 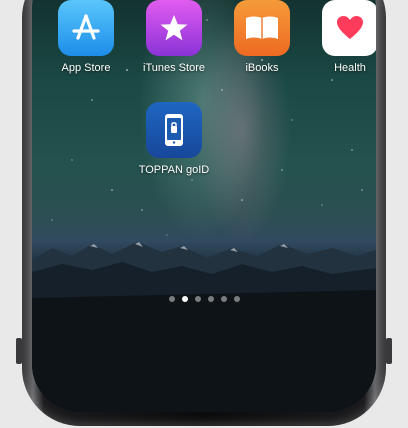 I want to click on ibooks-app: iBooks, so click(x=262, y=37).